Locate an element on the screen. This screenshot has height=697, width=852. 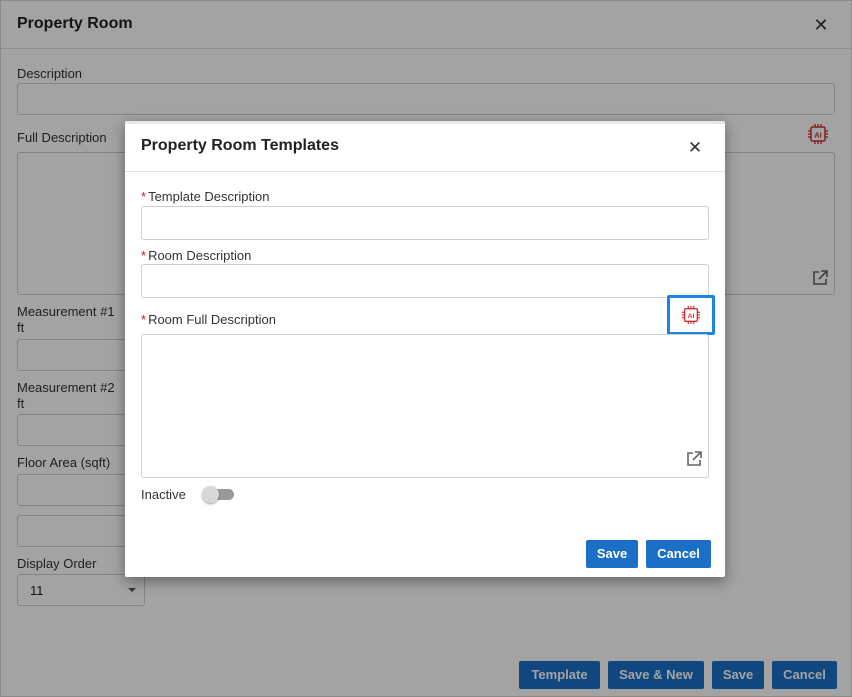
inactive-label: Inactive is located at coordinates (163, 494).